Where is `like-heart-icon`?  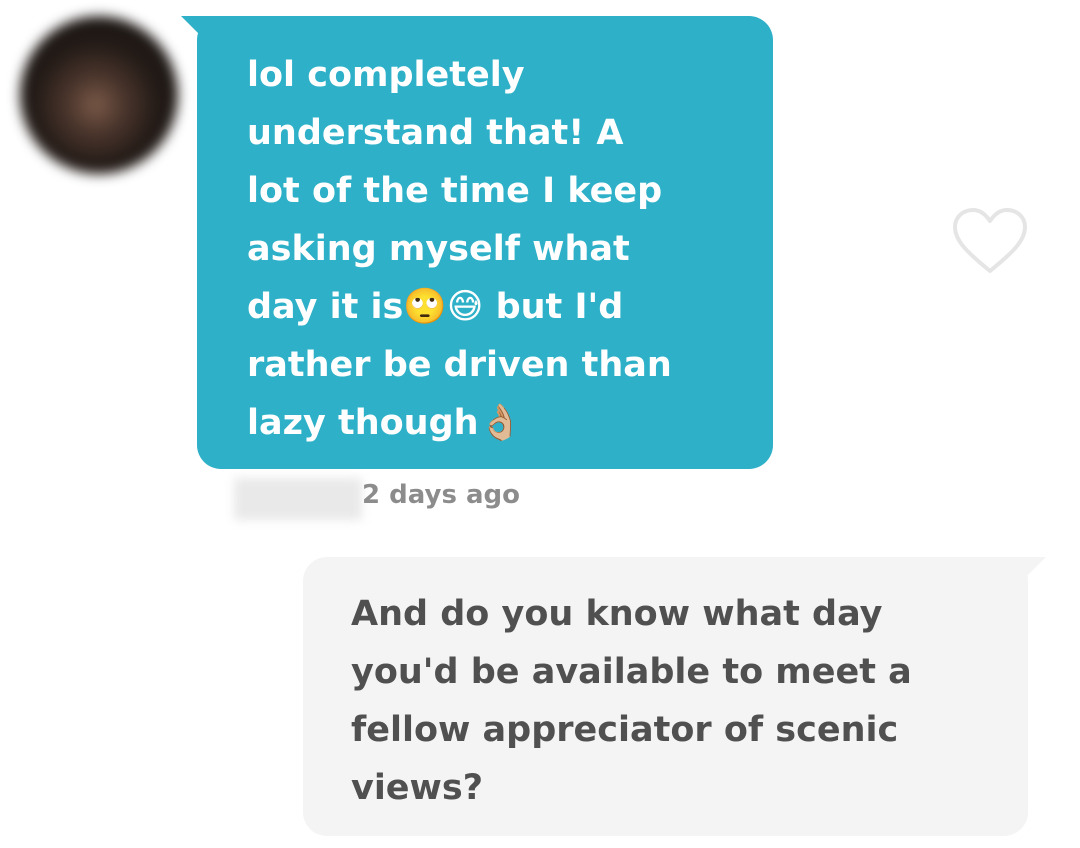
like-heart-icon is located at coordinates (990, 241).